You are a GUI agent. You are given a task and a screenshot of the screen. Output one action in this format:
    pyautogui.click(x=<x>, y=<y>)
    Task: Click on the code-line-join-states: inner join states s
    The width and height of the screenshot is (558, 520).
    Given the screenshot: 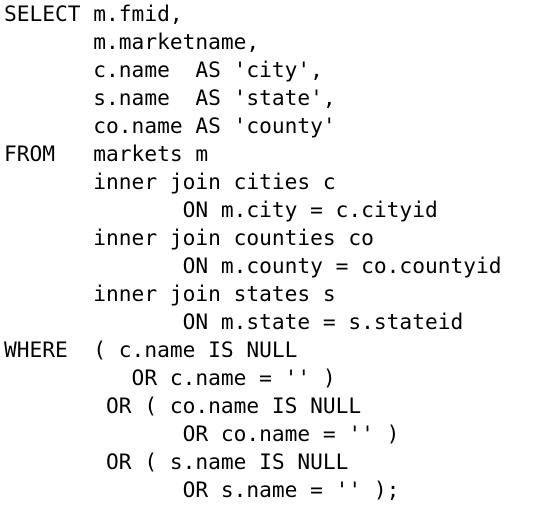 What is the action you would take?
    pyautogui.click(x=170, y=293)
    